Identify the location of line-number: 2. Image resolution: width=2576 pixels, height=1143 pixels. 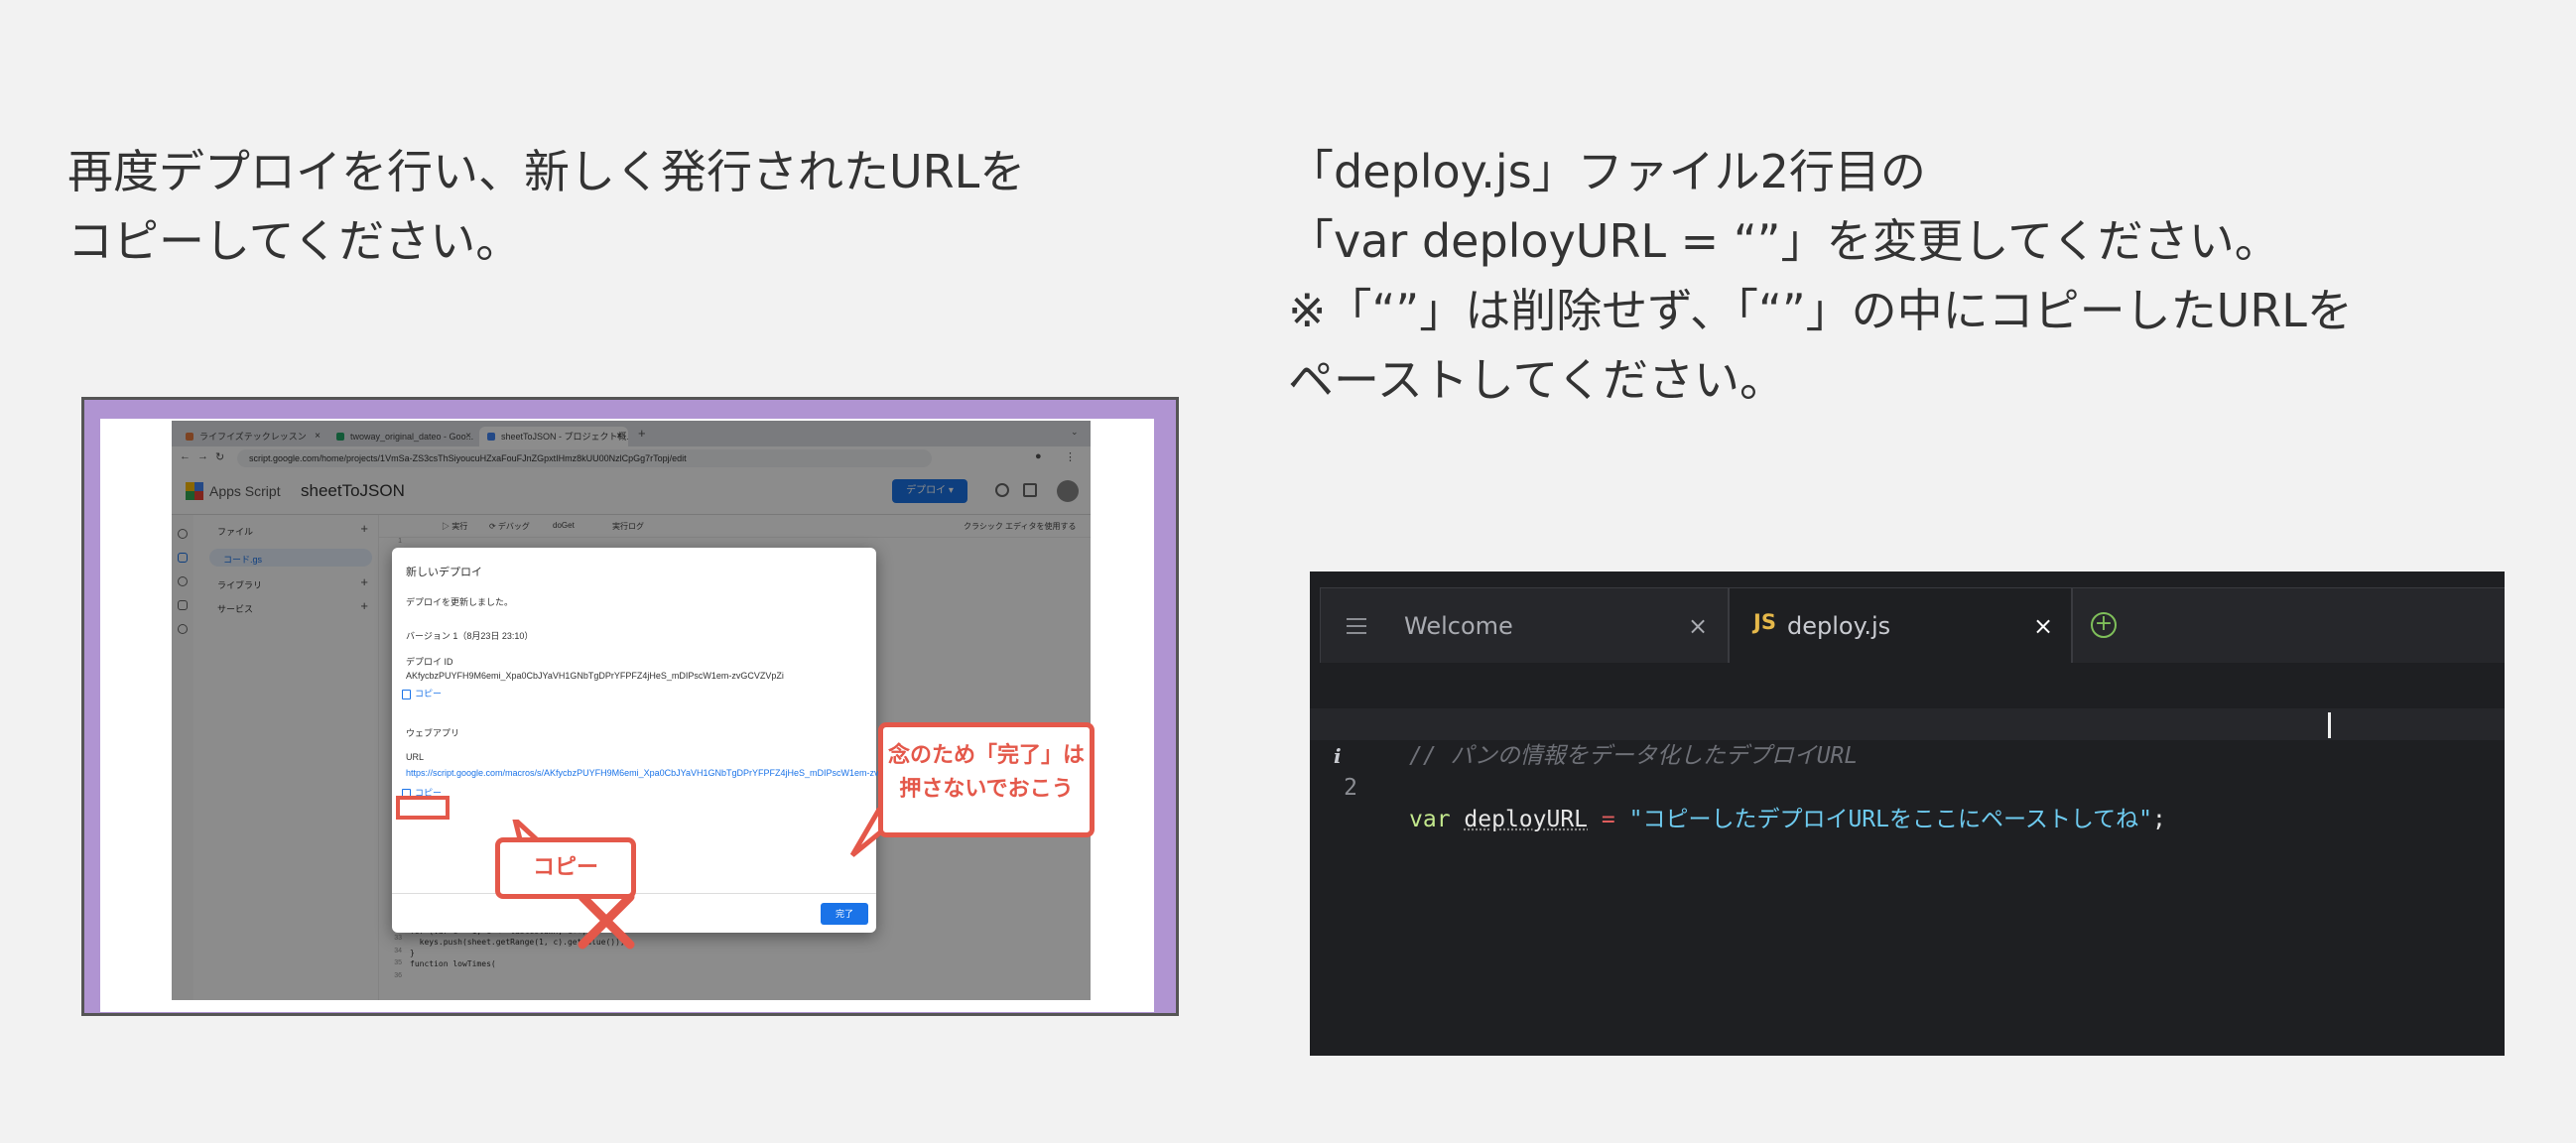
(1351, 788).